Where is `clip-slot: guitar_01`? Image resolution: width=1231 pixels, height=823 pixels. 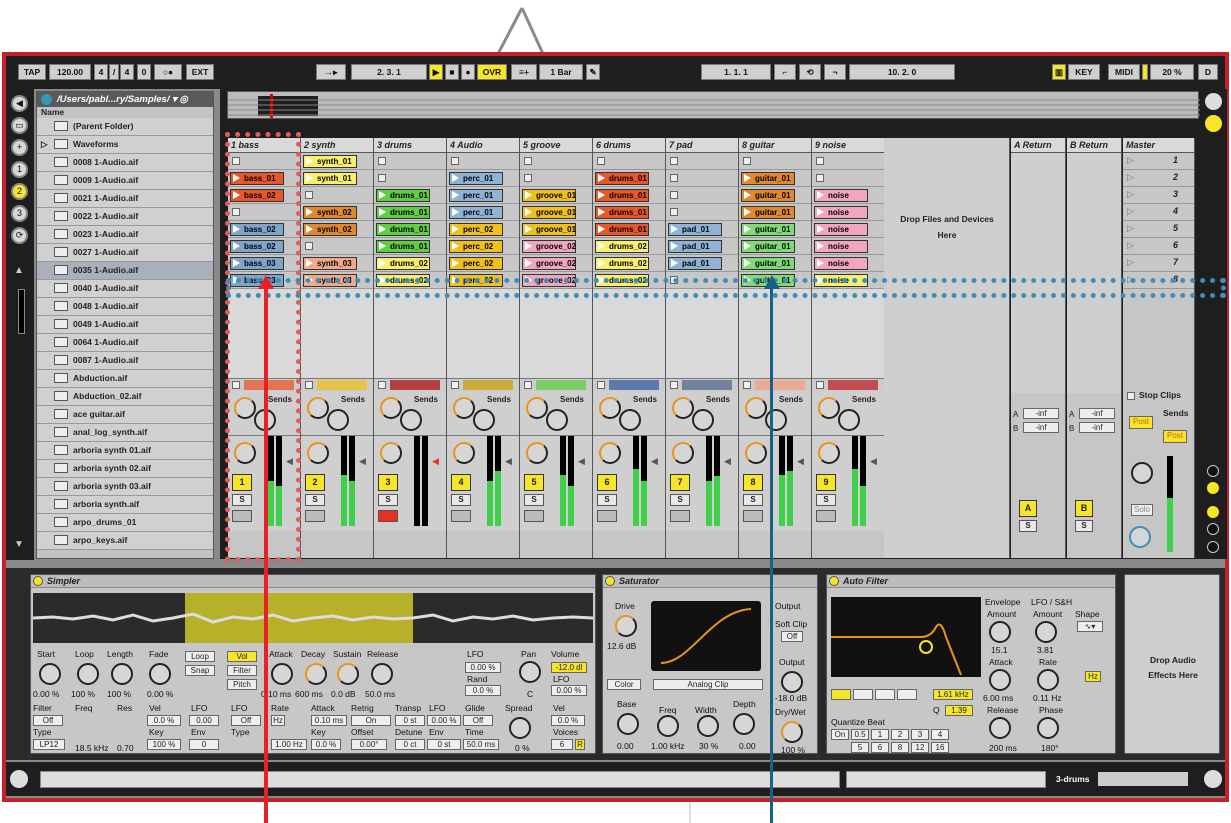 clip-slot: guitar_01 is located at coordinates (775, 178).